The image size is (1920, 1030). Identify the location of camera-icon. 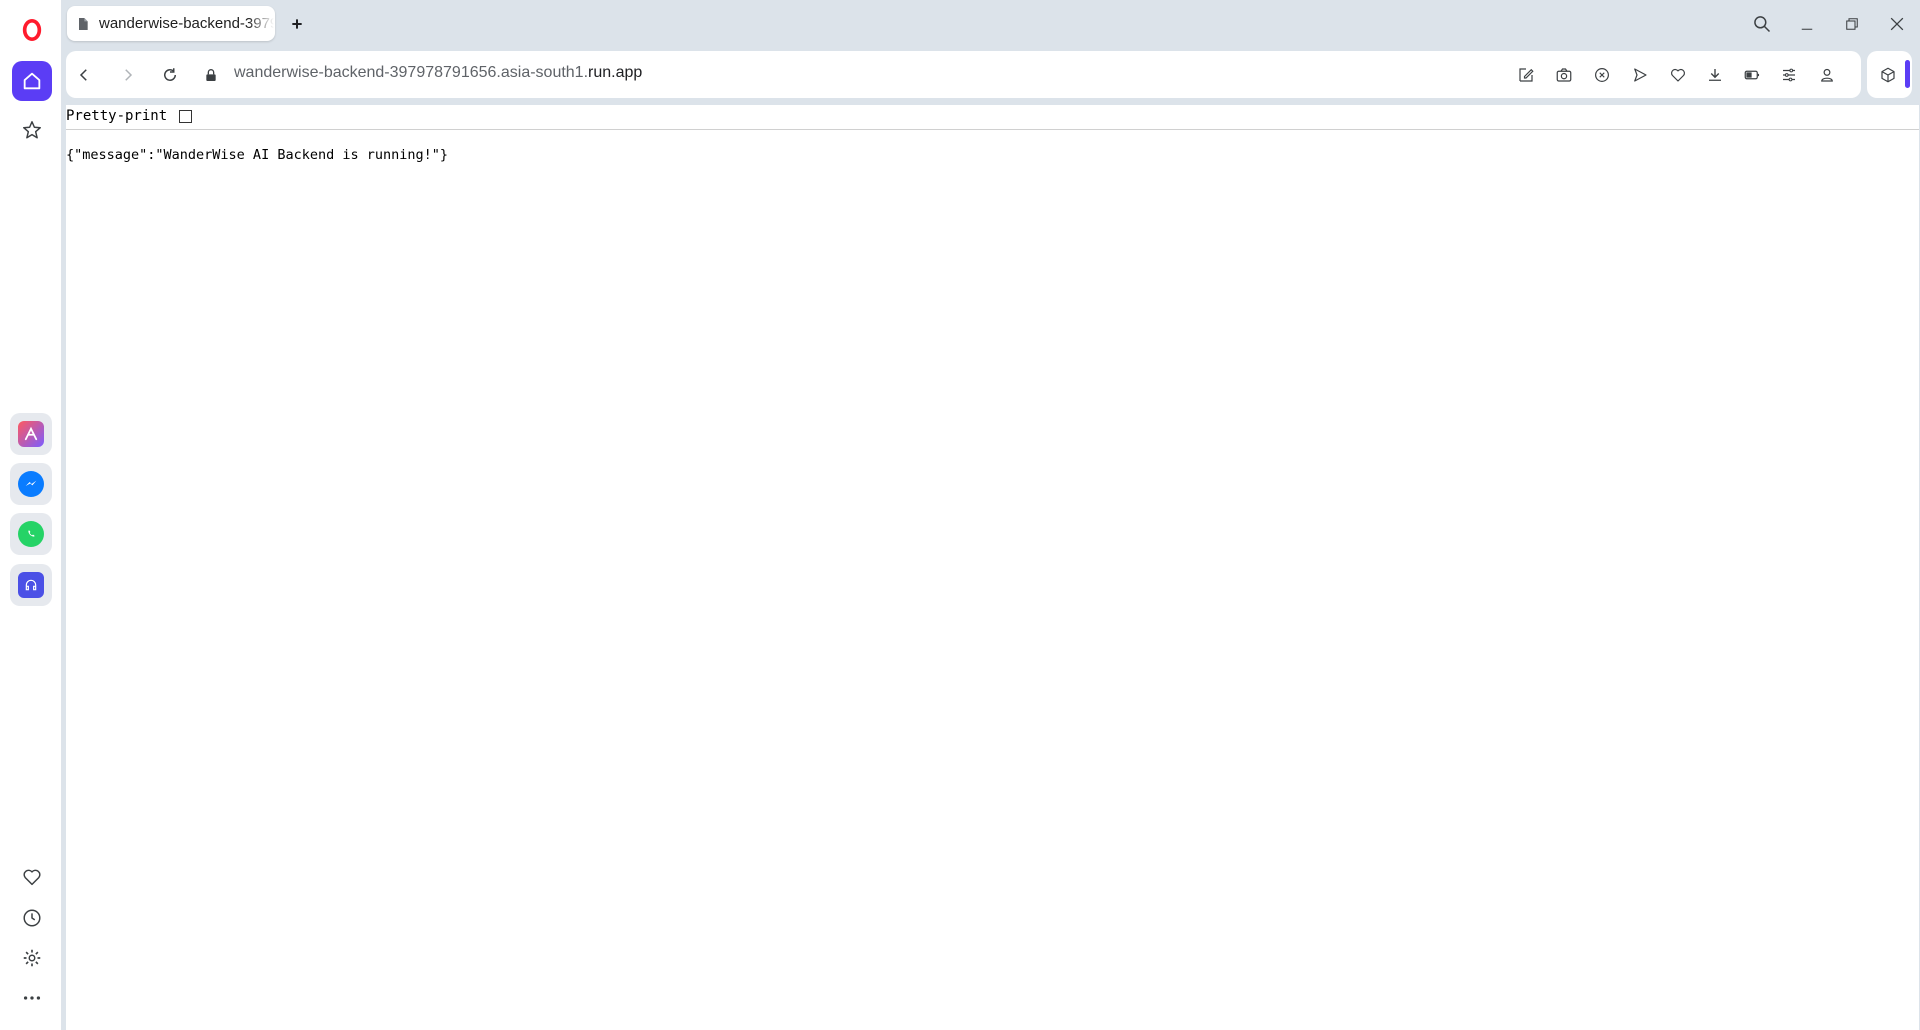
(1564, 75).